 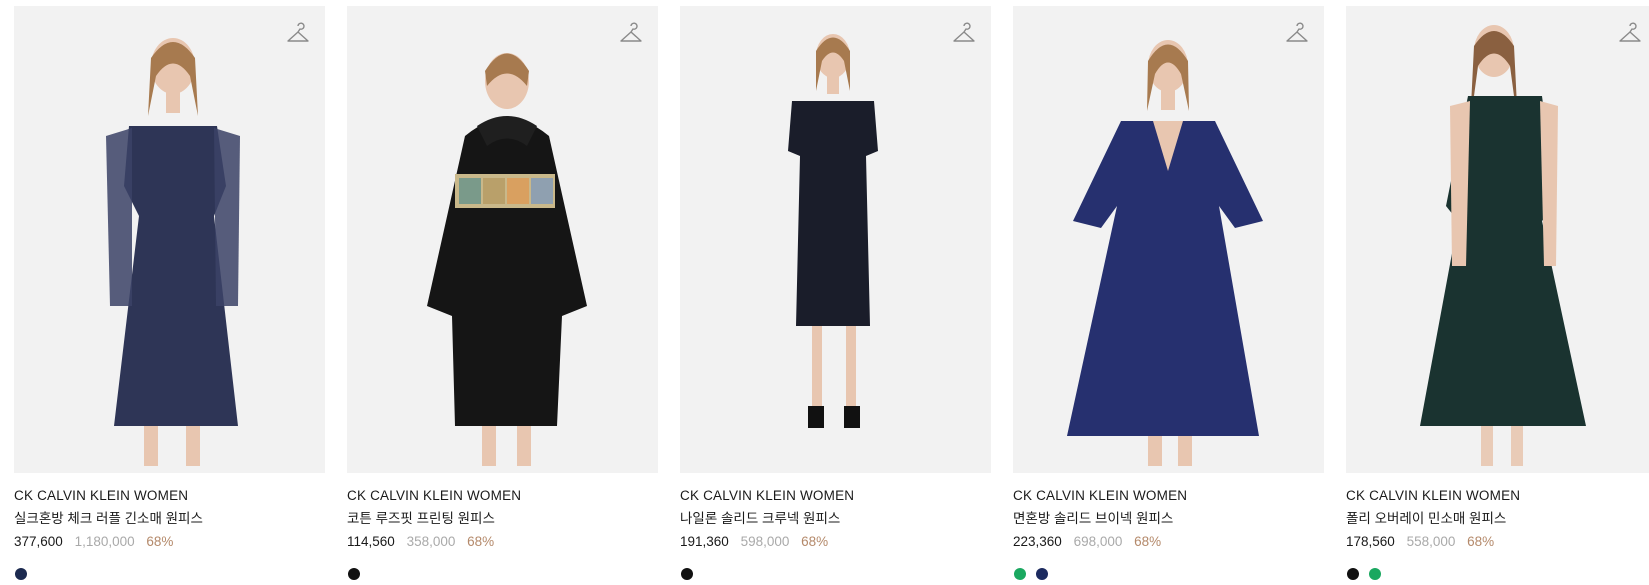 What do you see at coordinates (1431, 541) in the screenshot?
I see `original-price: 558,000` at bounding box center [1431, 541].